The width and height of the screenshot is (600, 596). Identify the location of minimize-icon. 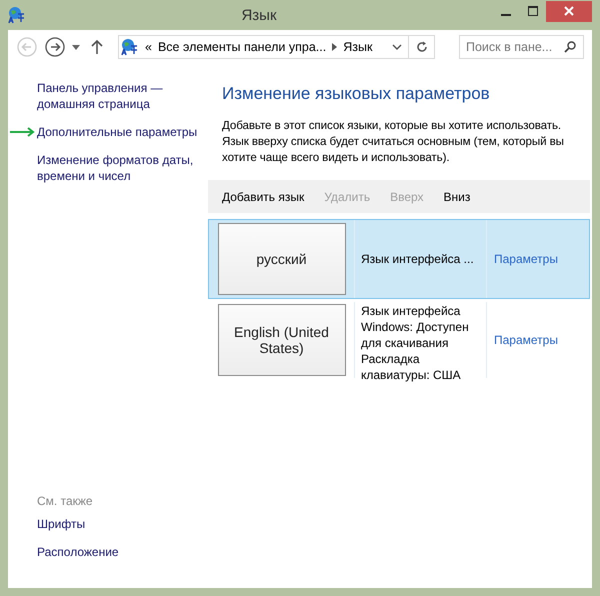
(505, 15).